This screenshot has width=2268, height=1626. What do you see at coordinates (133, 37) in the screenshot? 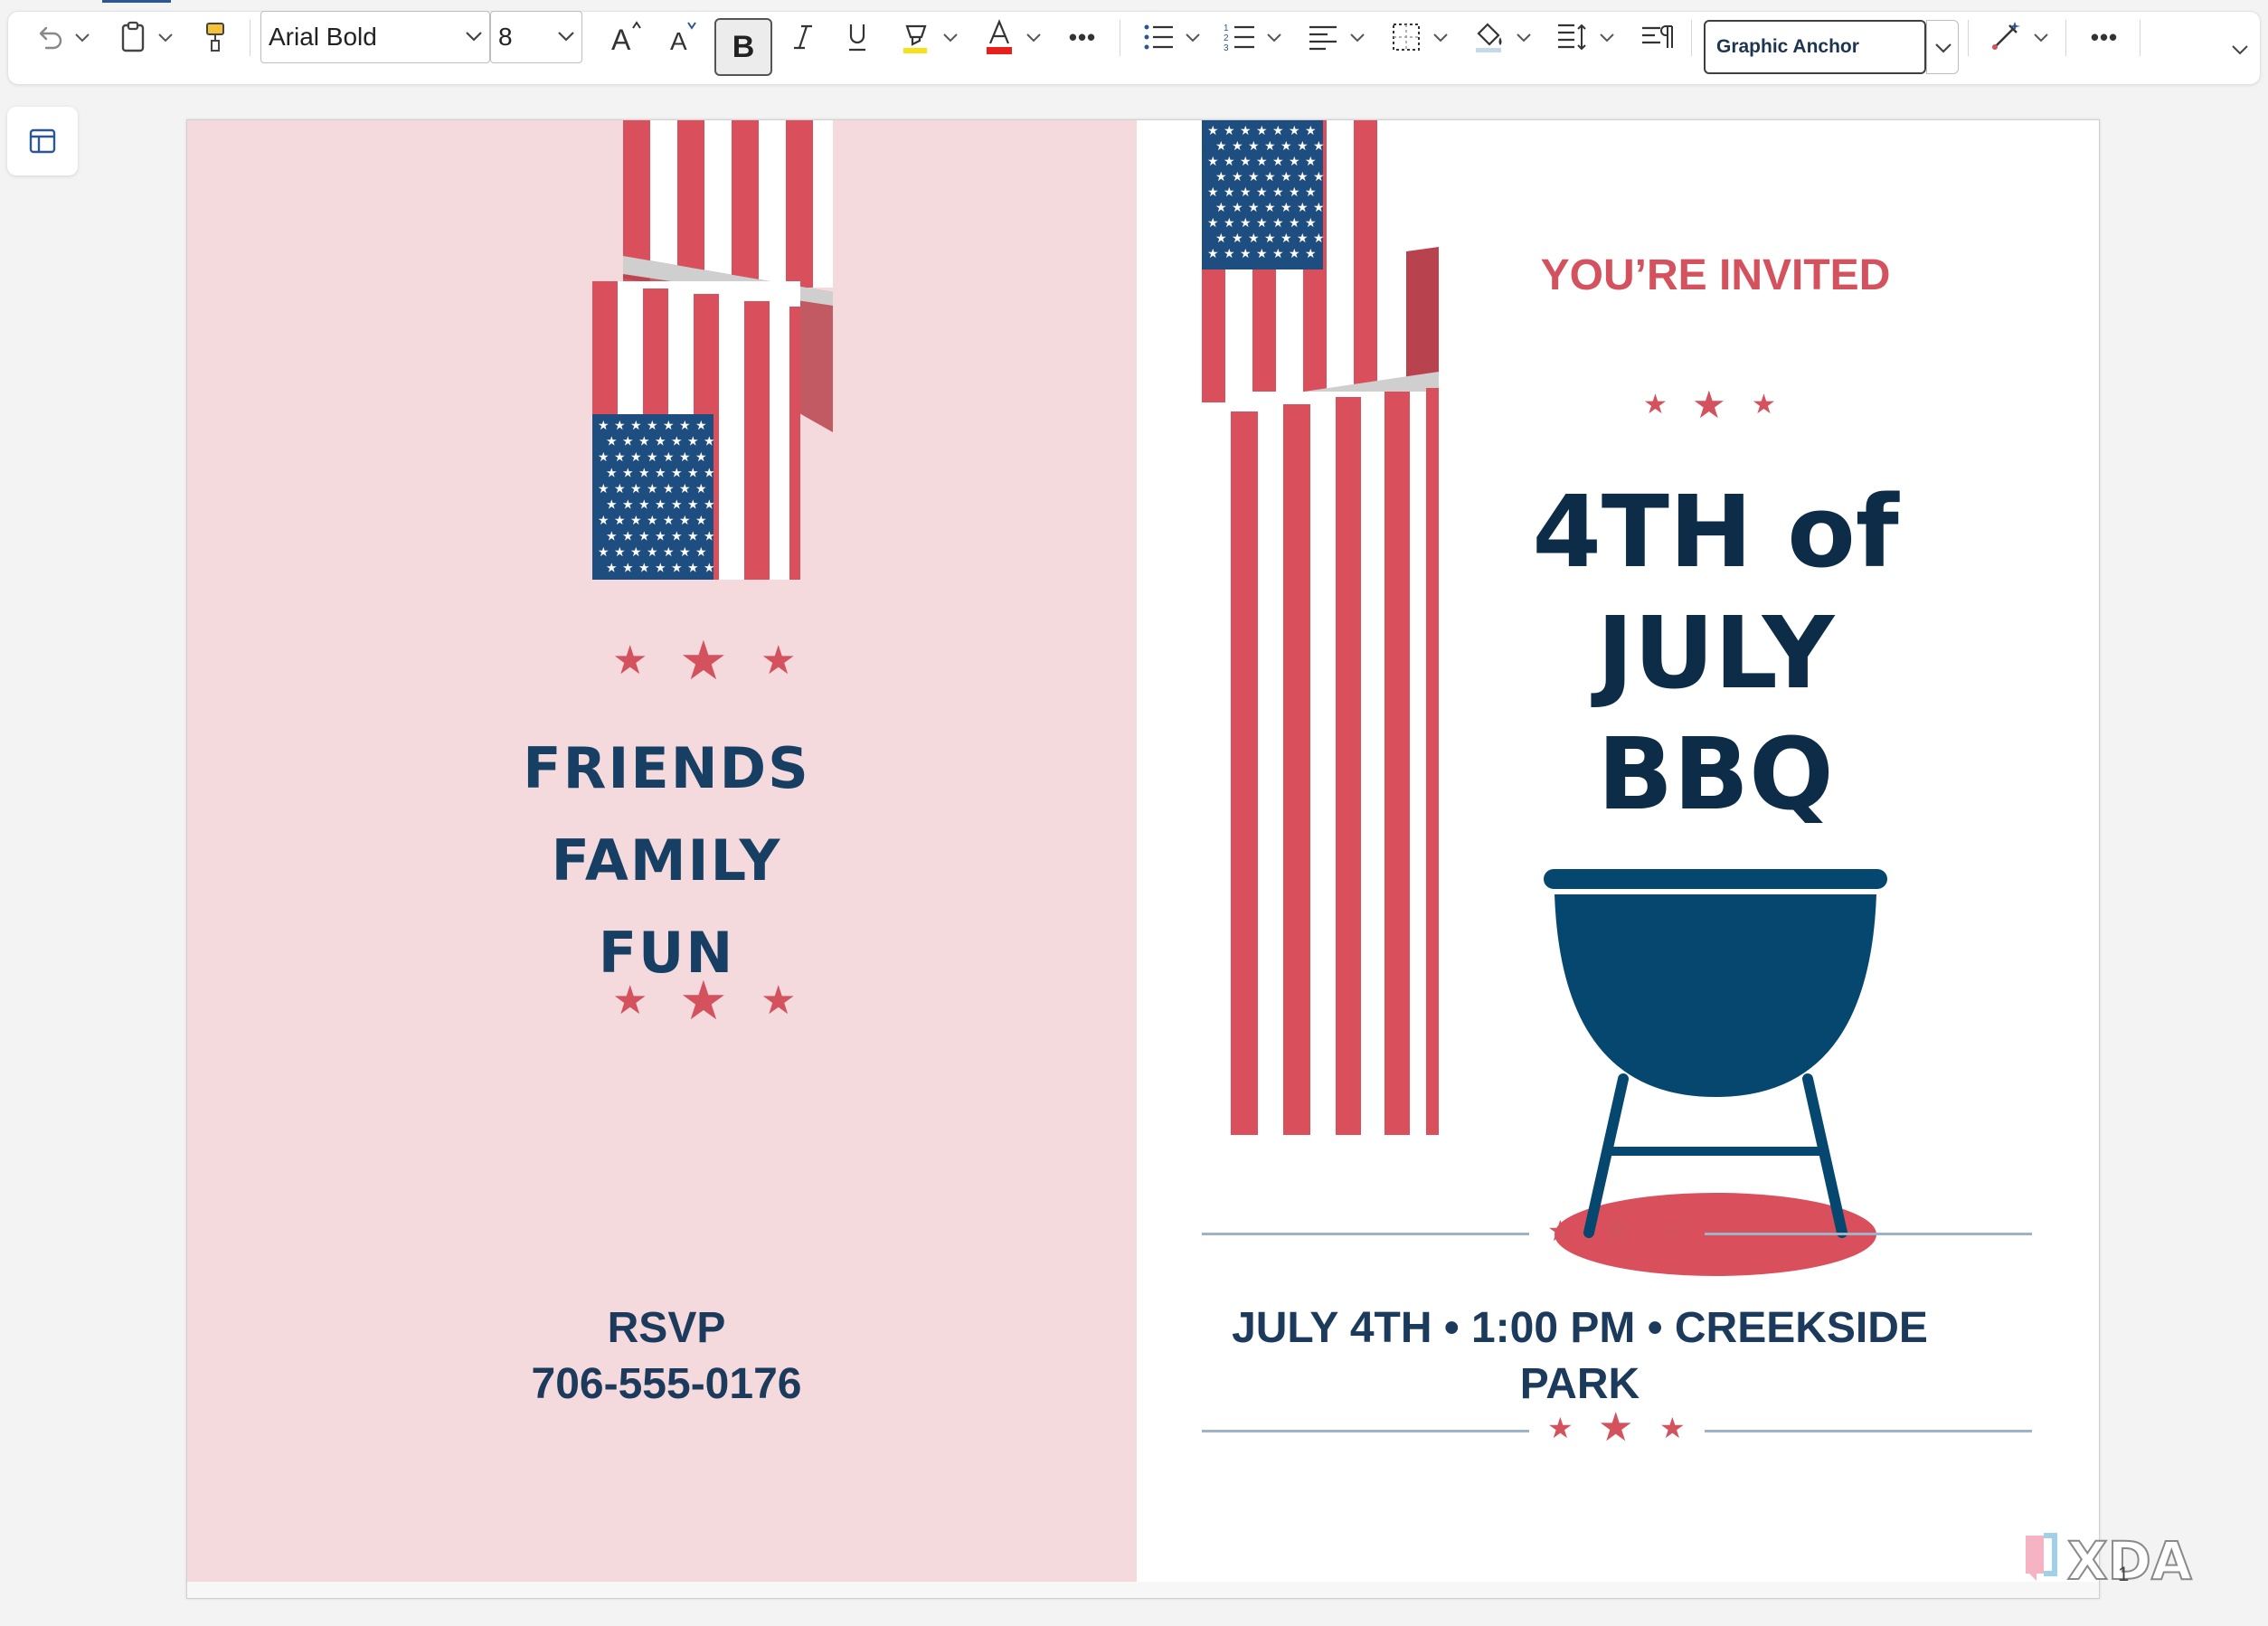
I see `clipboard-icon` at bounding box center [133, 37].